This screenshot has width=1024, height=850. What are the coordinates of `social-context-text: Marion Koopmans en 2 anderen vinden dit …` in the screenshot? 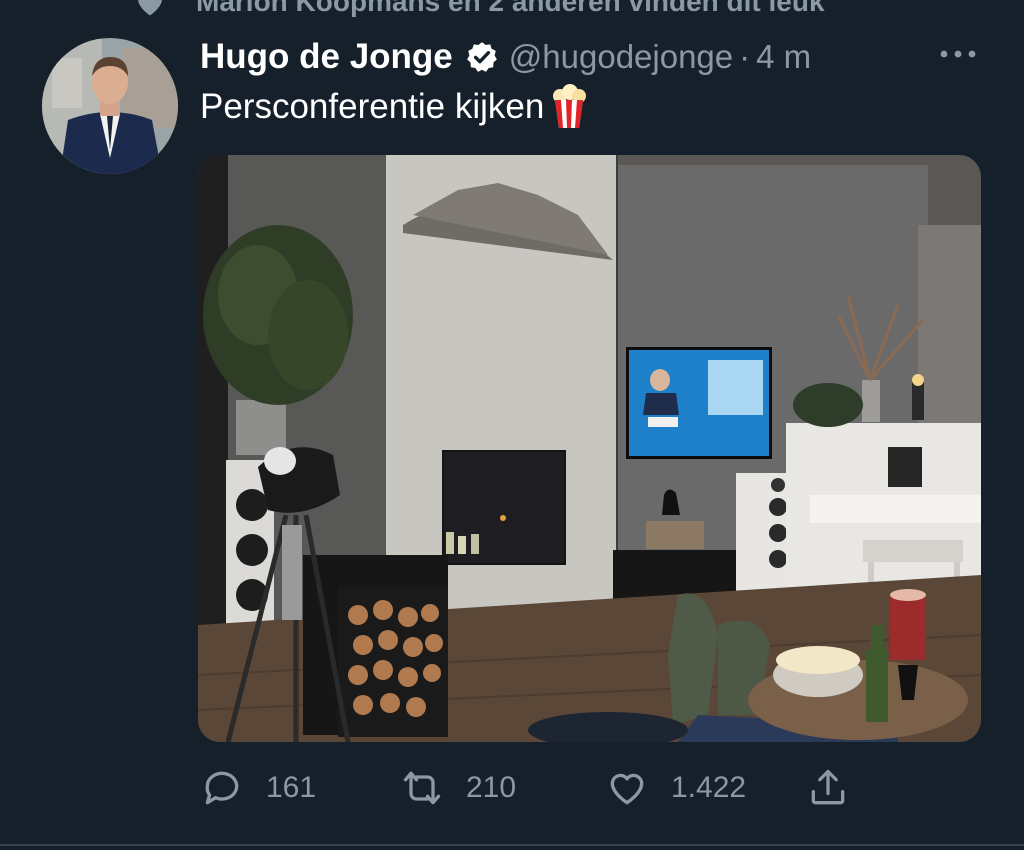 It's located at (510, 8).